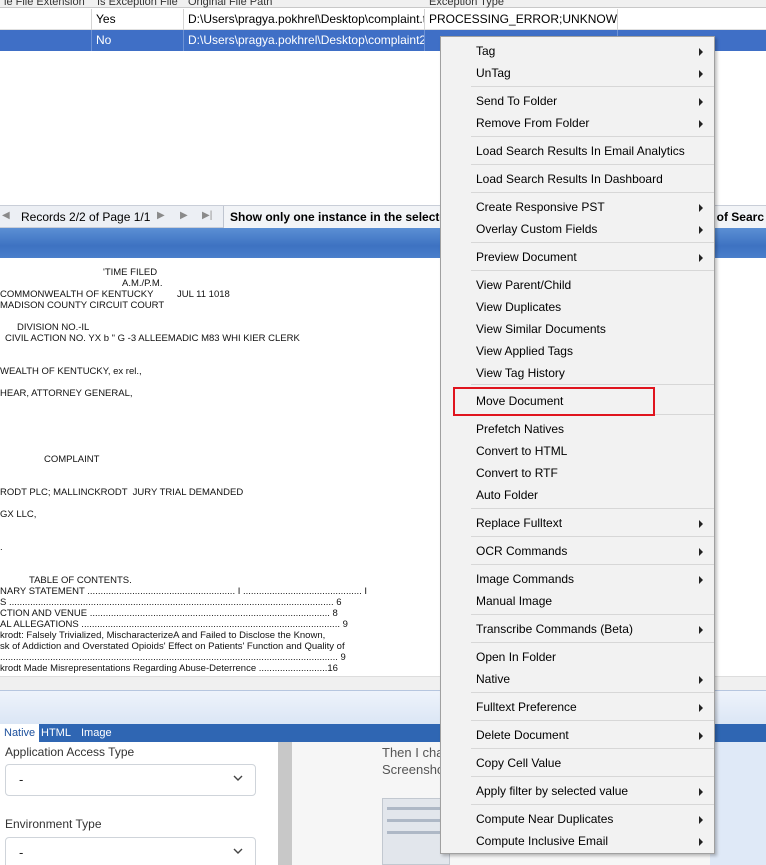  I want to click on menu-item-compute-near-duplicates: Compute Near Duplicates, so click(577, 819).